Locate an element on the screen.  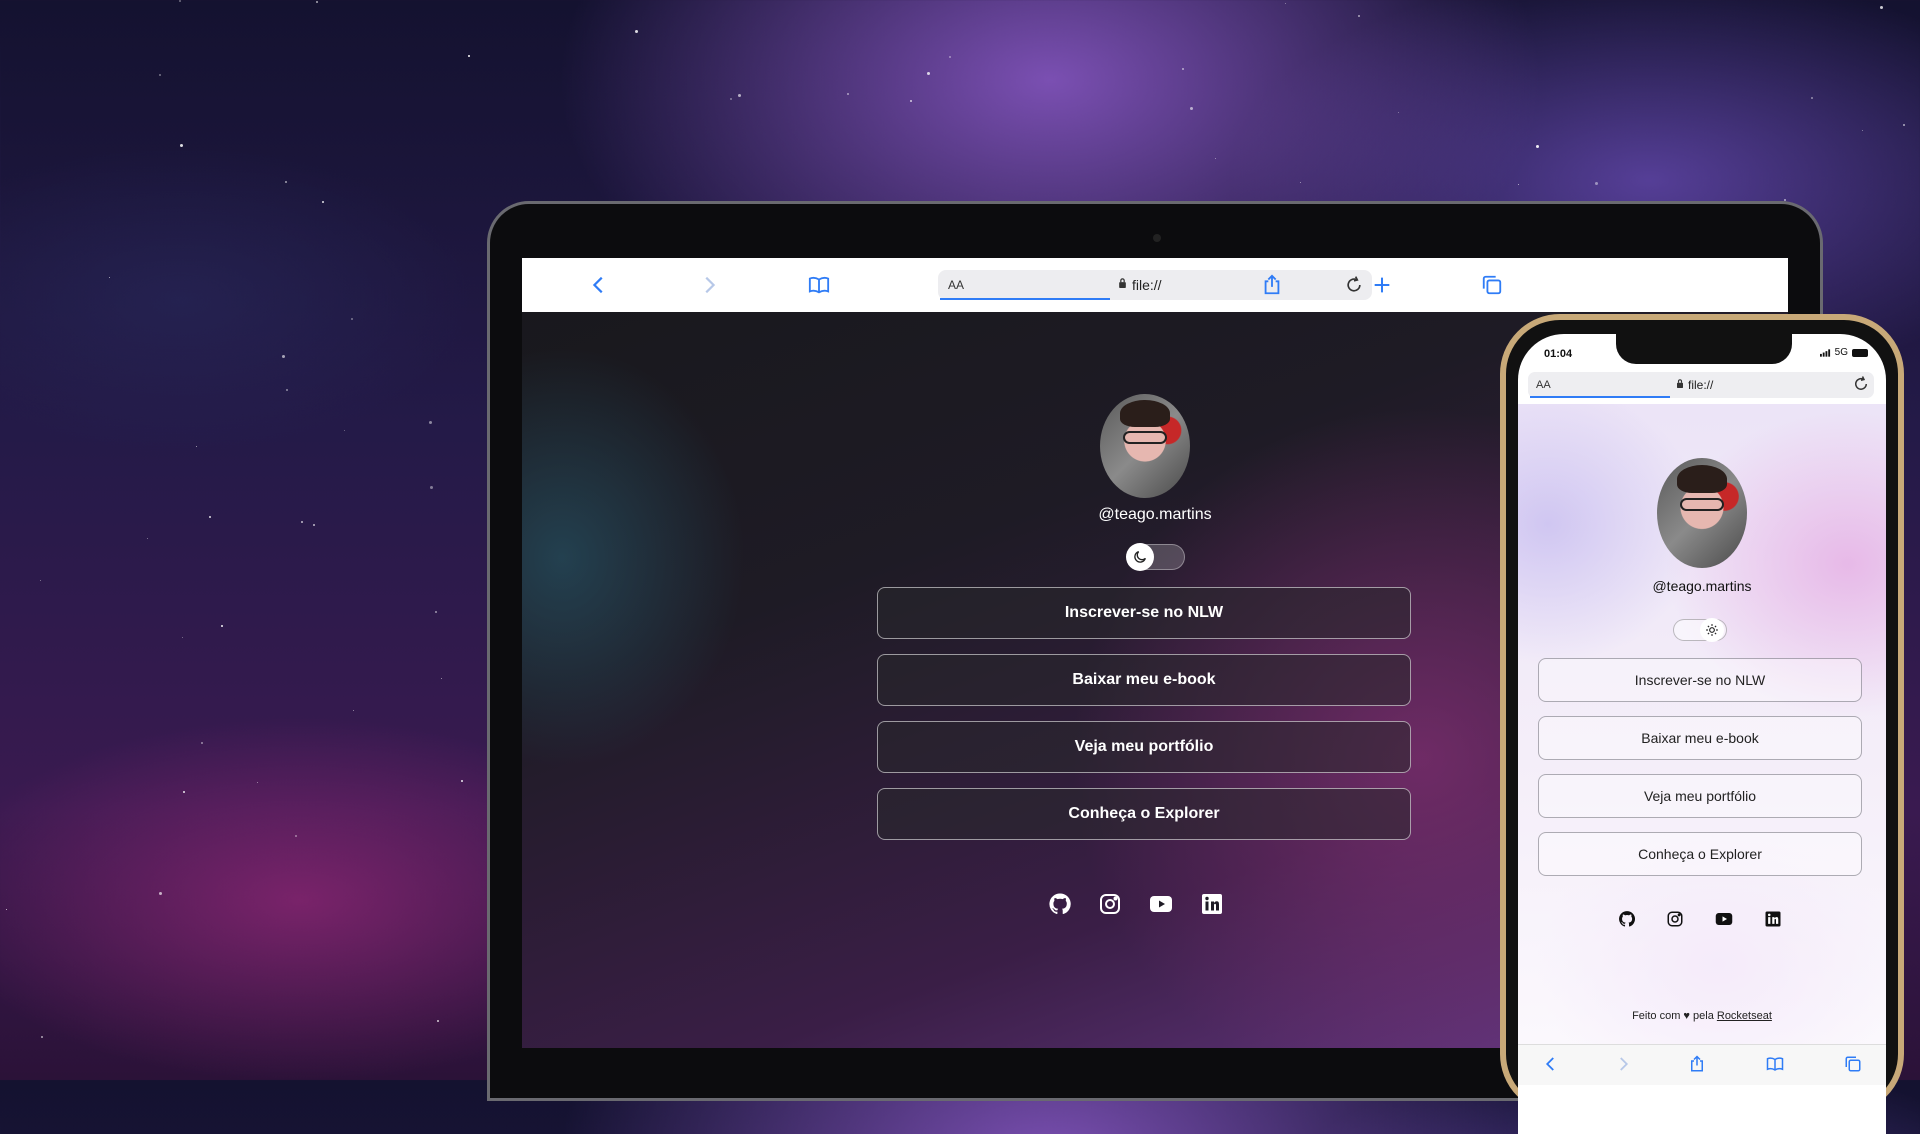
notch is located at coordinates (1704, 349).